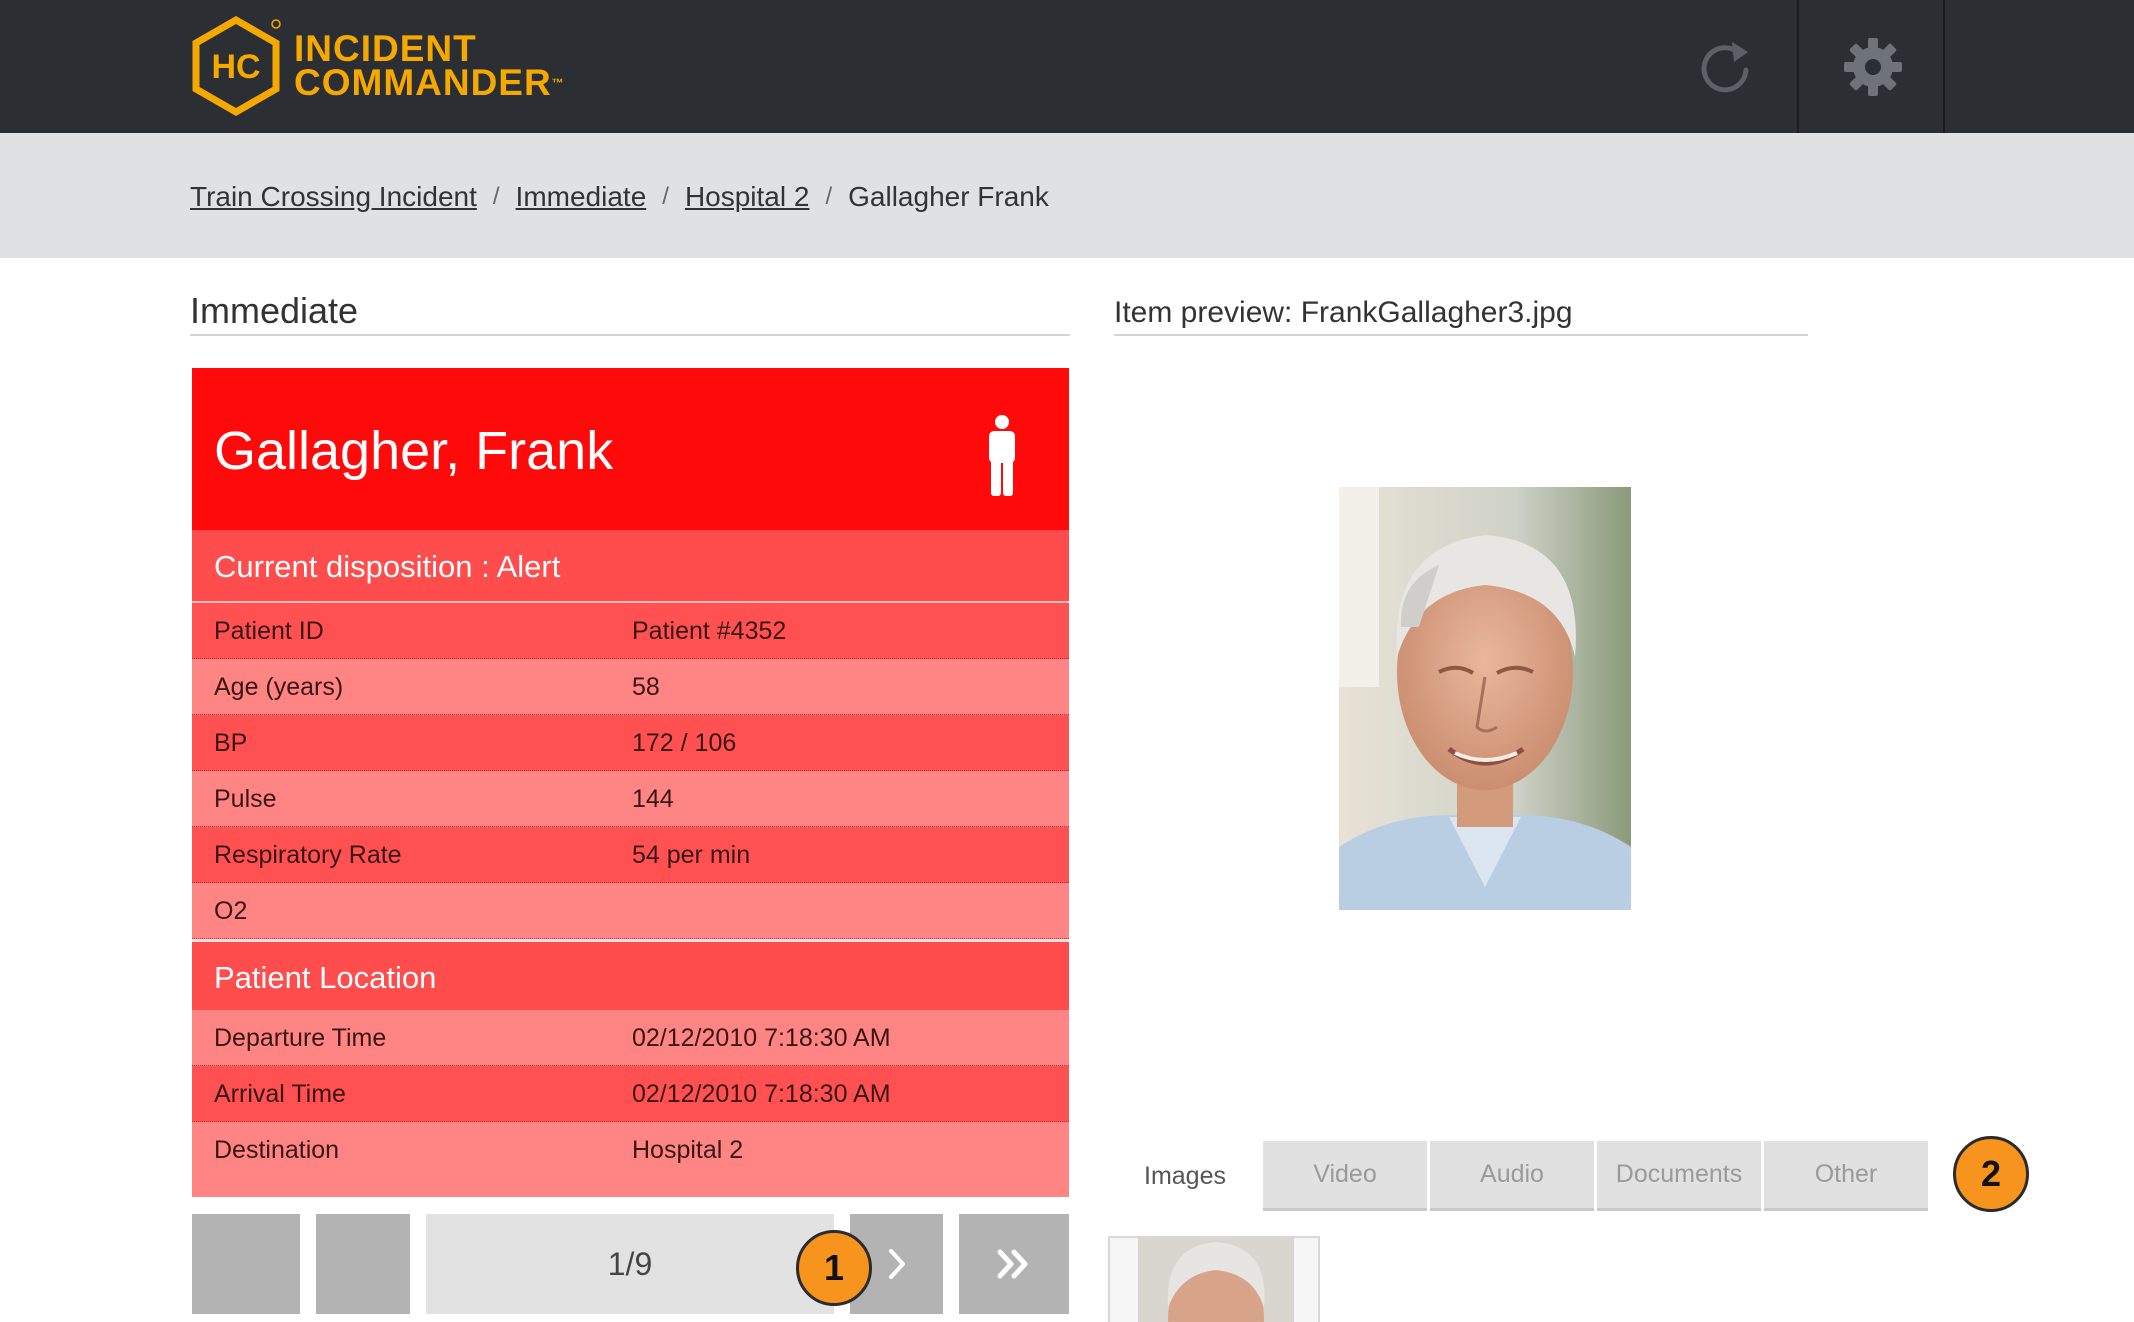  What do you see at coordinates (709, 631) in the screenshot?
I see `vital-value: Patient #4352` at bounding box center [709, 631].